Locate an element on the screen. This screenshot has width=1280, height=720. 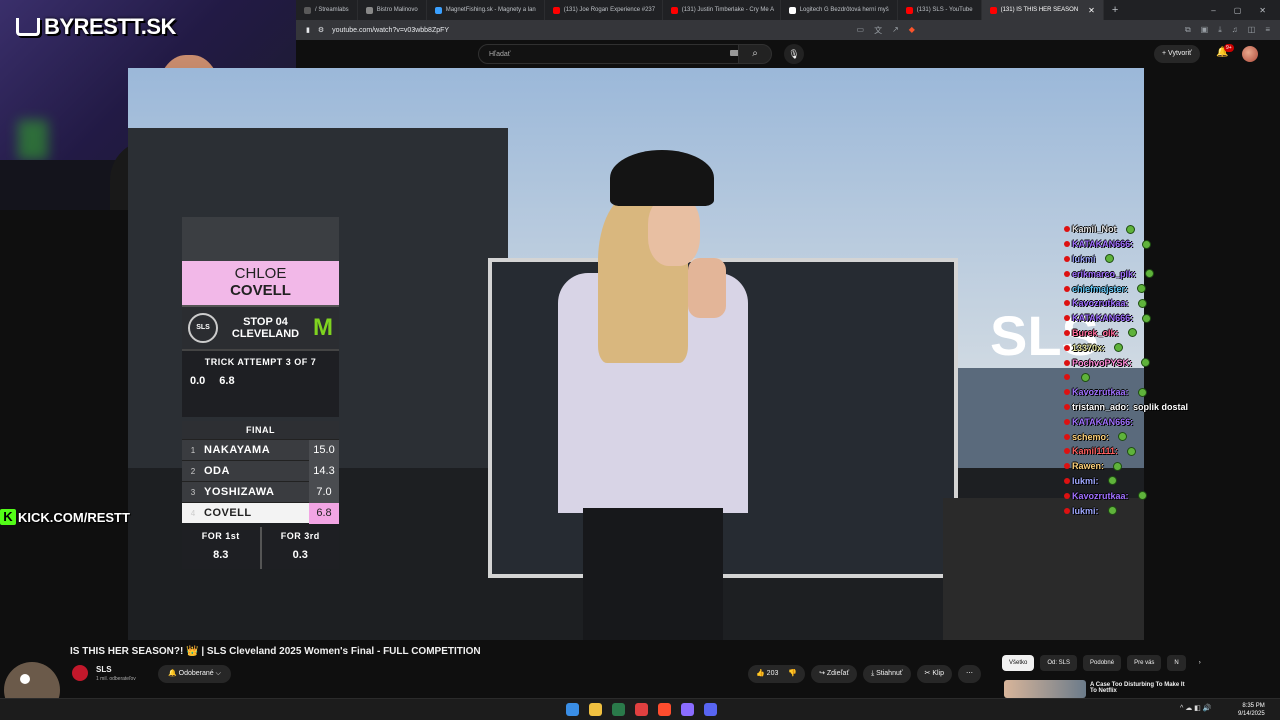
rider-pants is located at coordinates (653, 574).